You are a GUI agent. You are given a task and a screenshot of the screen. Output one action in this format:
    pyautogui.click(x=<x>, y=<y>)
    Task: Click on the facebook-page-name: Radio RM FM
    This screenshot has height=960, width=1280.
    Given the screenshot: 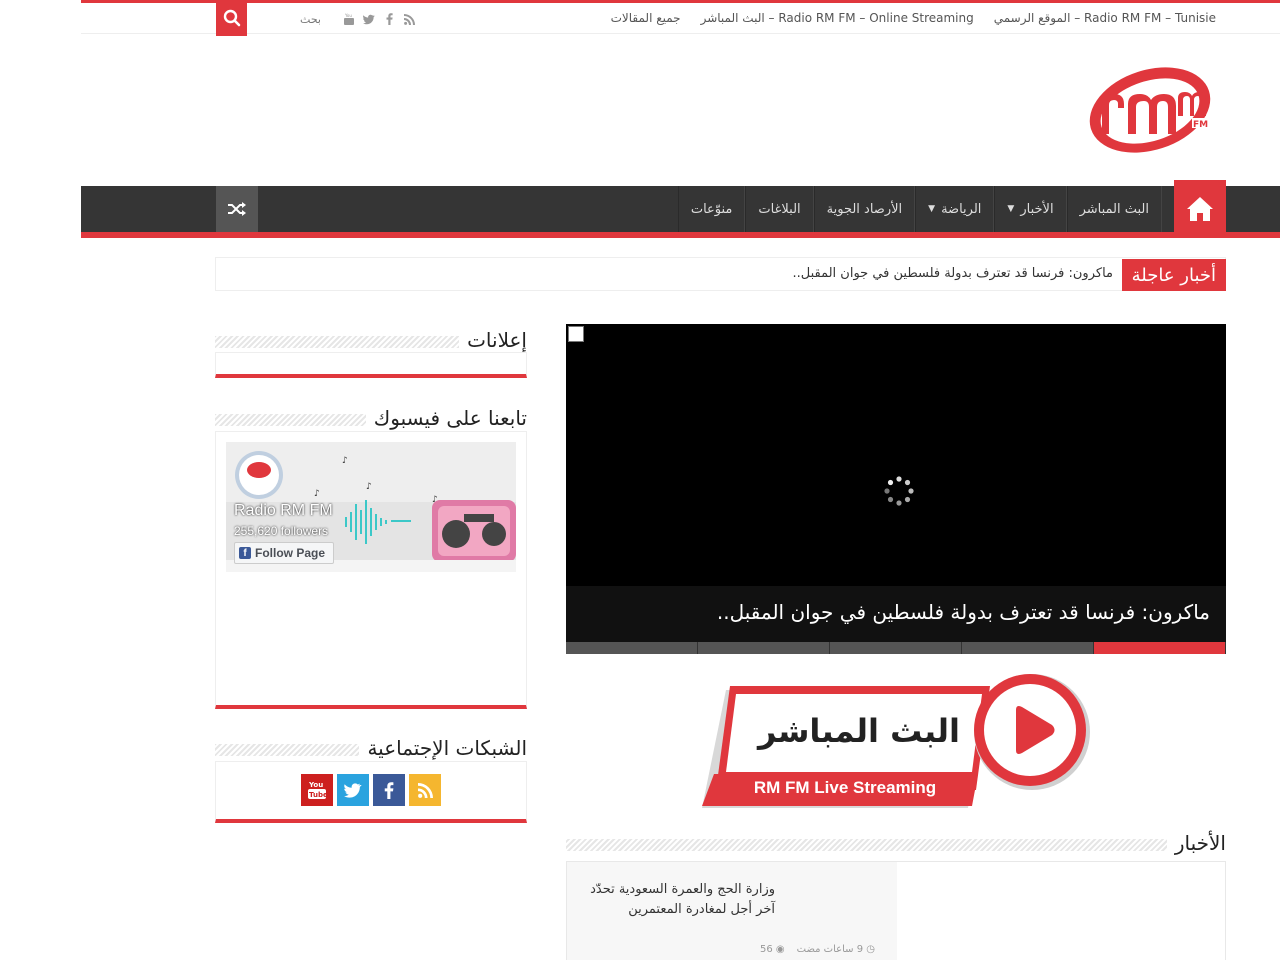 What is the action you would take?
    pyautogui.click(x=283, y=511)
    